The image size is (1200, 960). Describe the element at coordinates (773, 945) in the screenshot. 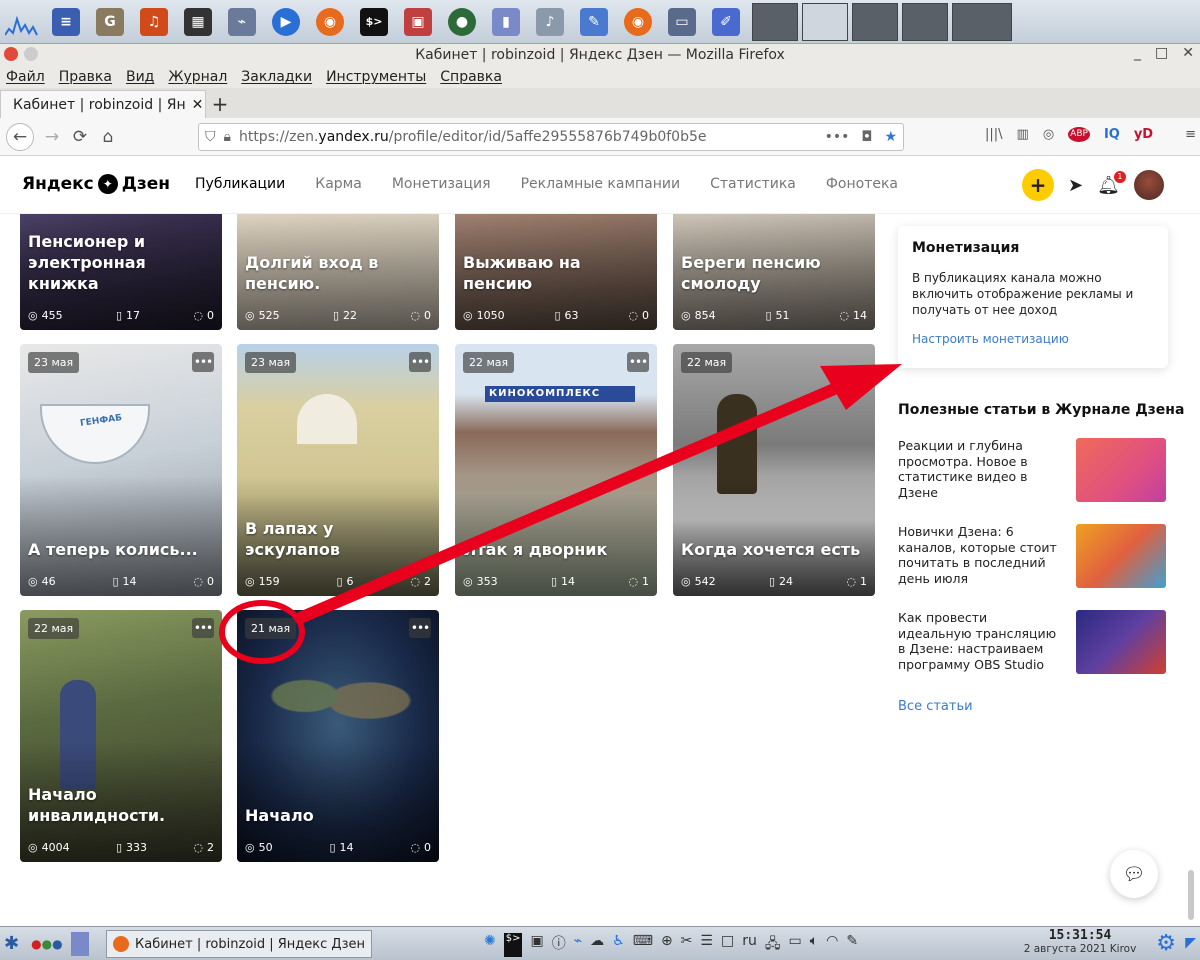

I see `network-icon: 🖧︎` at that location.